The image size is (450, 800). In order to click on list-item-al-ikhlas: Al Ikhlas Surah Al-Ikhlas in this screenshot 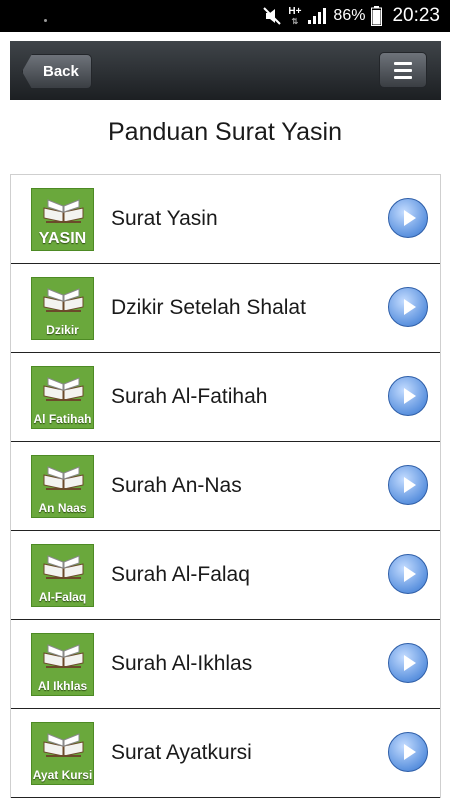, I will do `click(225, 664)`.